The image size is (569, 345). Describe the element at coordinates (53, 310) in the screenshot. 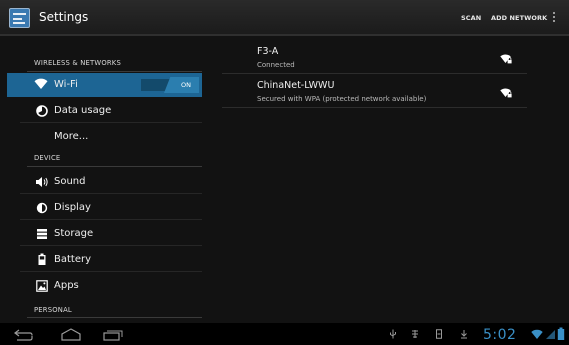

I see `section-header-personal: PERSONAL` at that location.